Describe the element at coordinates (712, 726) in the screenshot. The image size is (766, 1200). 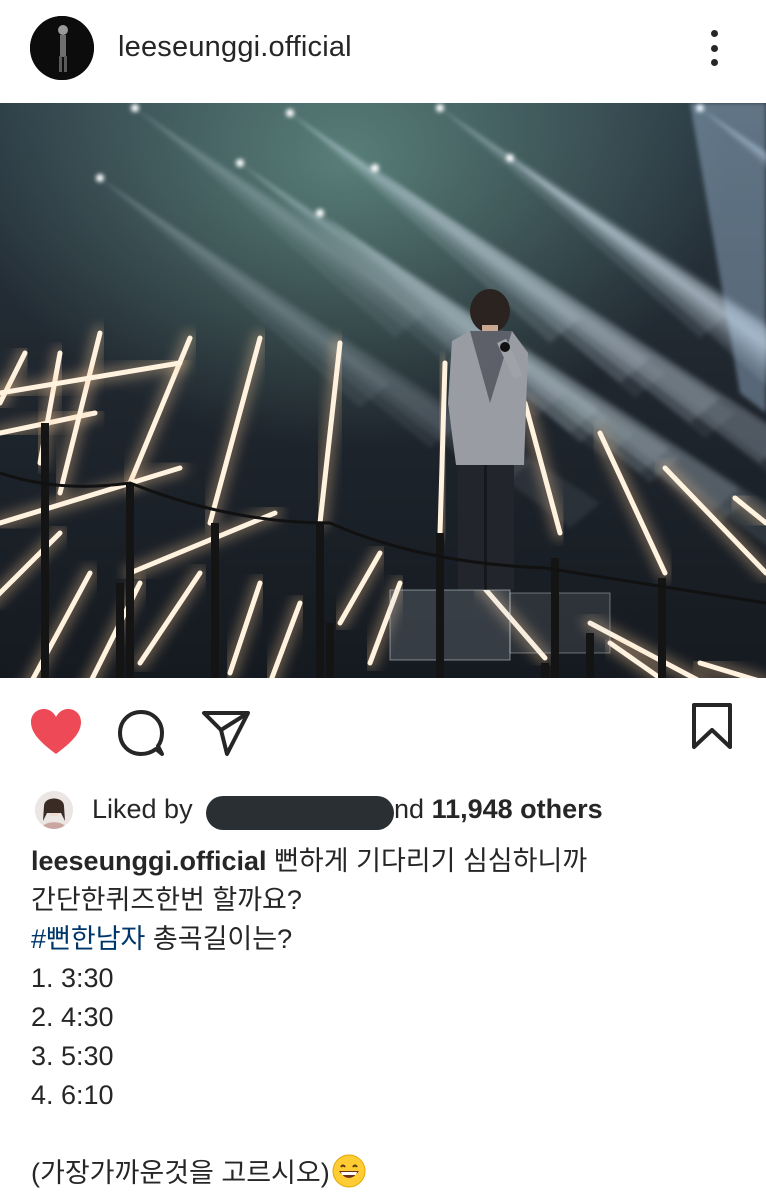
I see `bookmark-icon` at that location.